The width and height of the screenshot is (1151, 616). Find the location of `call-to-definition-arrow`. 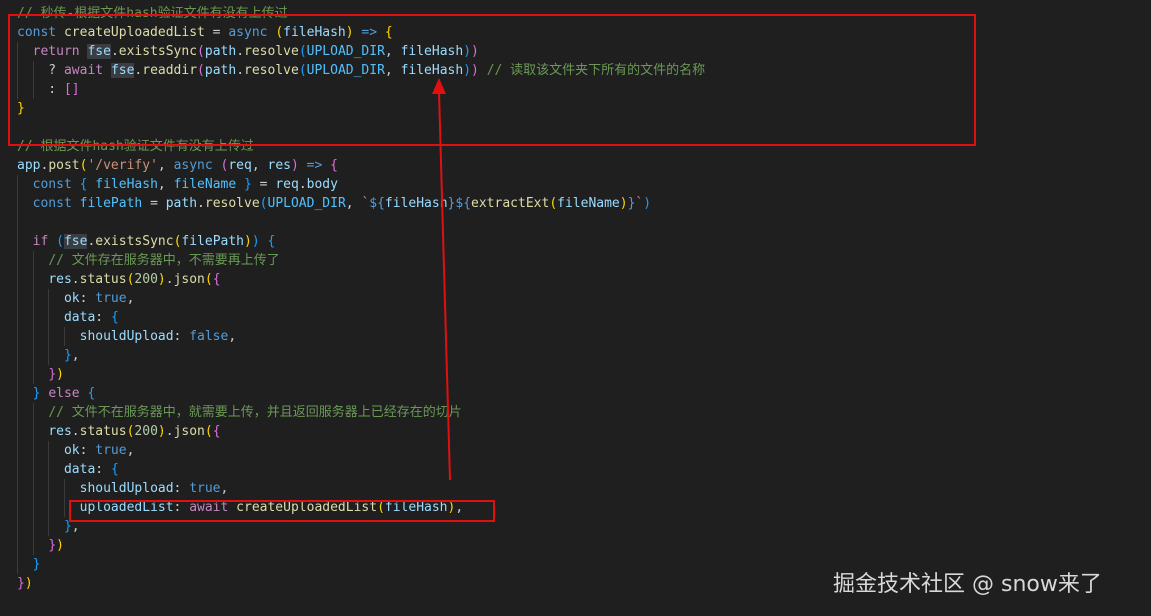

call-to-definition-arrow is located at coordinates (441, 279).